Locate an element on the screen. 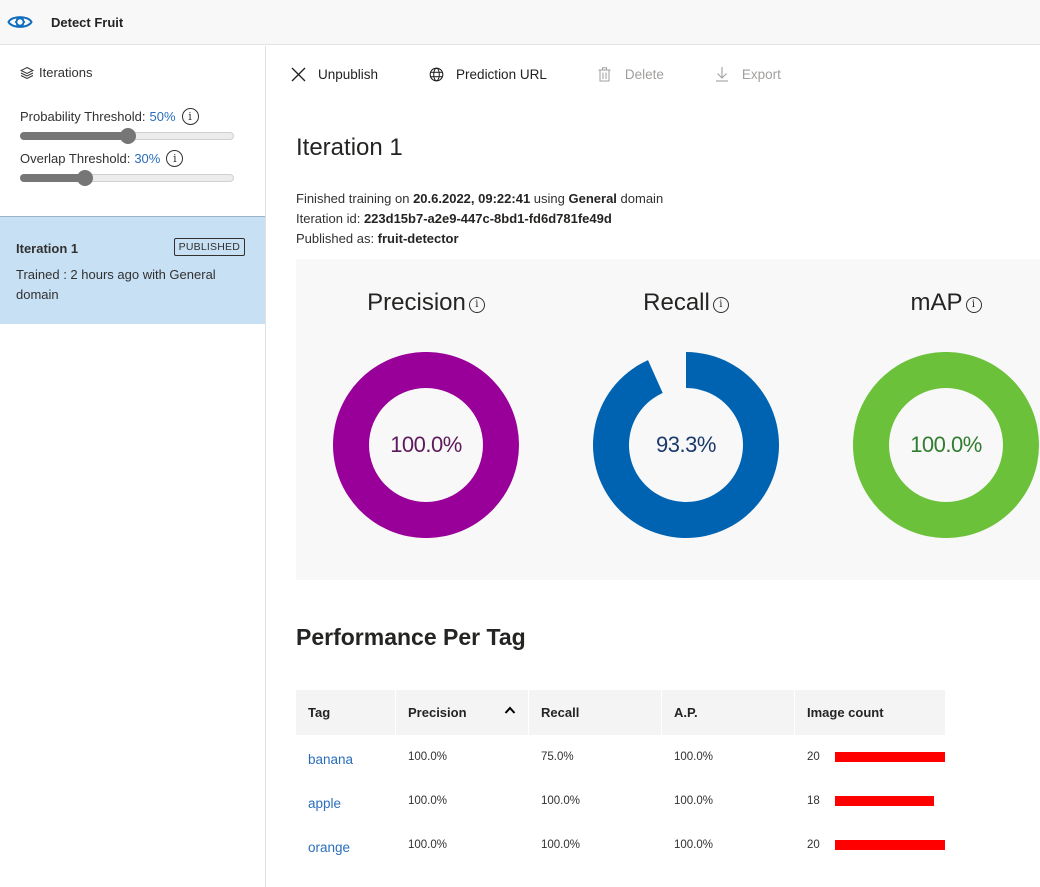 This screenshot has height=887, width=1040. column-header-precision: Precision is located at coordinates (462, 712).